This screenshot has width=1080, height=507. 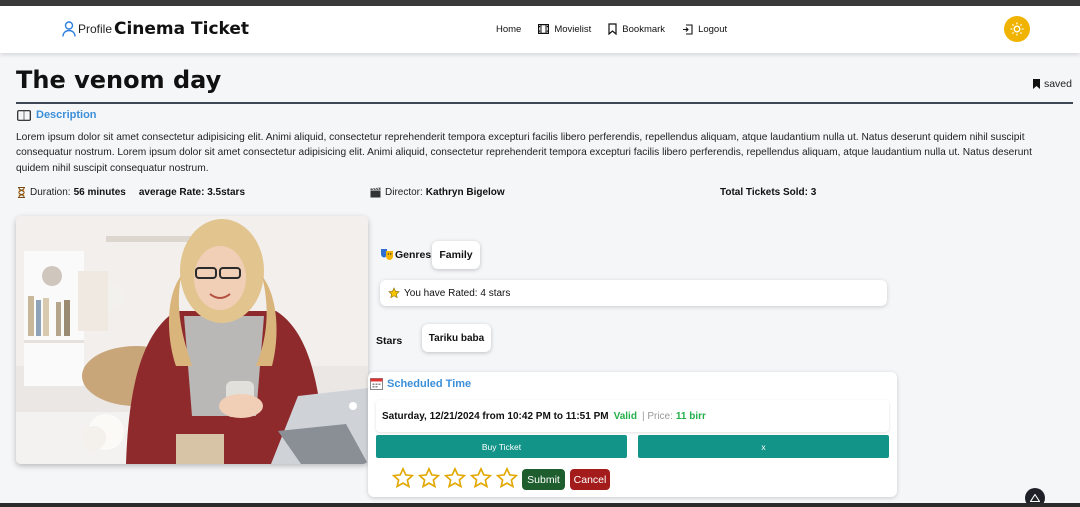 What do you see at coordinates (544, 103) in the screenshot?
I see `title-divider` at bounding box center [544, 103].